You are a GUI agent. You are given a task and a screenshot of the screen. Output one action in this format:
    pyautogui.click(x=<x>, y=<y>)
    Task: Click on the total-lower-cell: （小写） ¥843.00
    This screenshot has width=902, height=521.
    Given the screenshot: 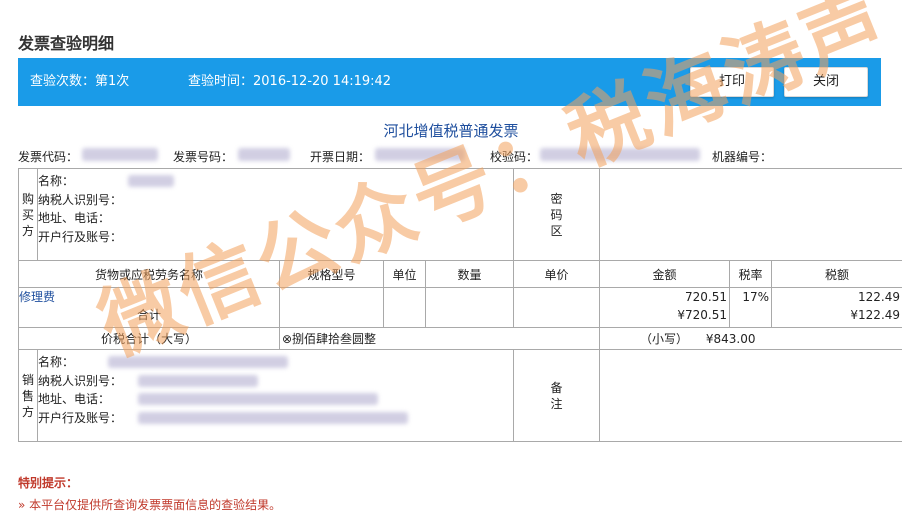 What is the action you would take?
    pyautogui.click(x=750, y=338)
    